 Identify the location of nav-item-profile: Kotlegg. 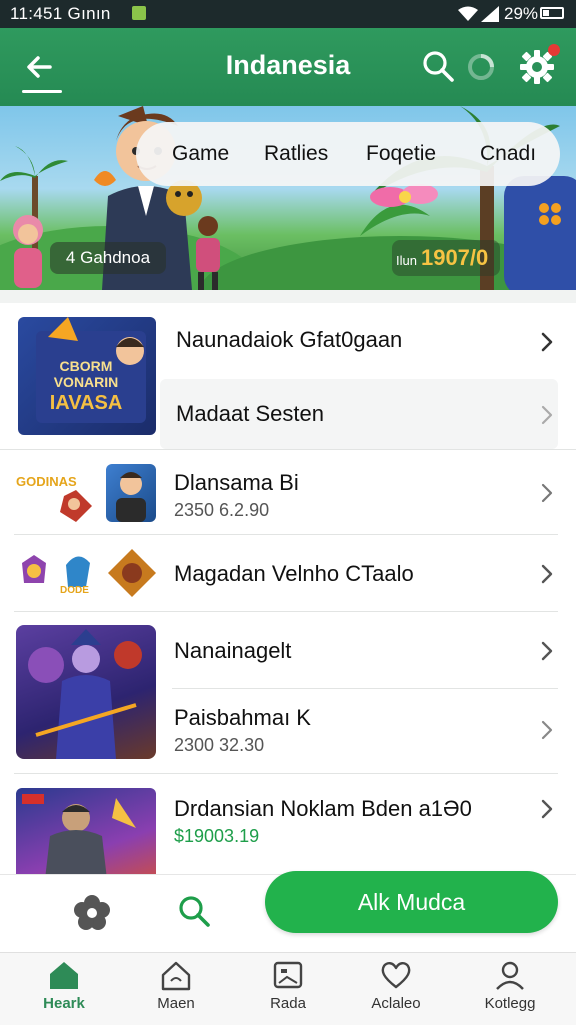
(510, 985).